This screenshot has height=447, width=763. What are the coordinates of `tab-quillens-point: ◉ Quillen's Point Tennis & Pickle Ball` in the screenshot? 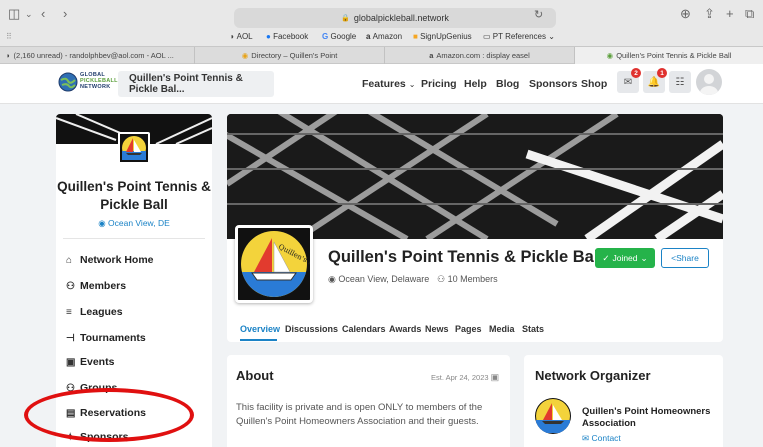 It's located at (668, 55).